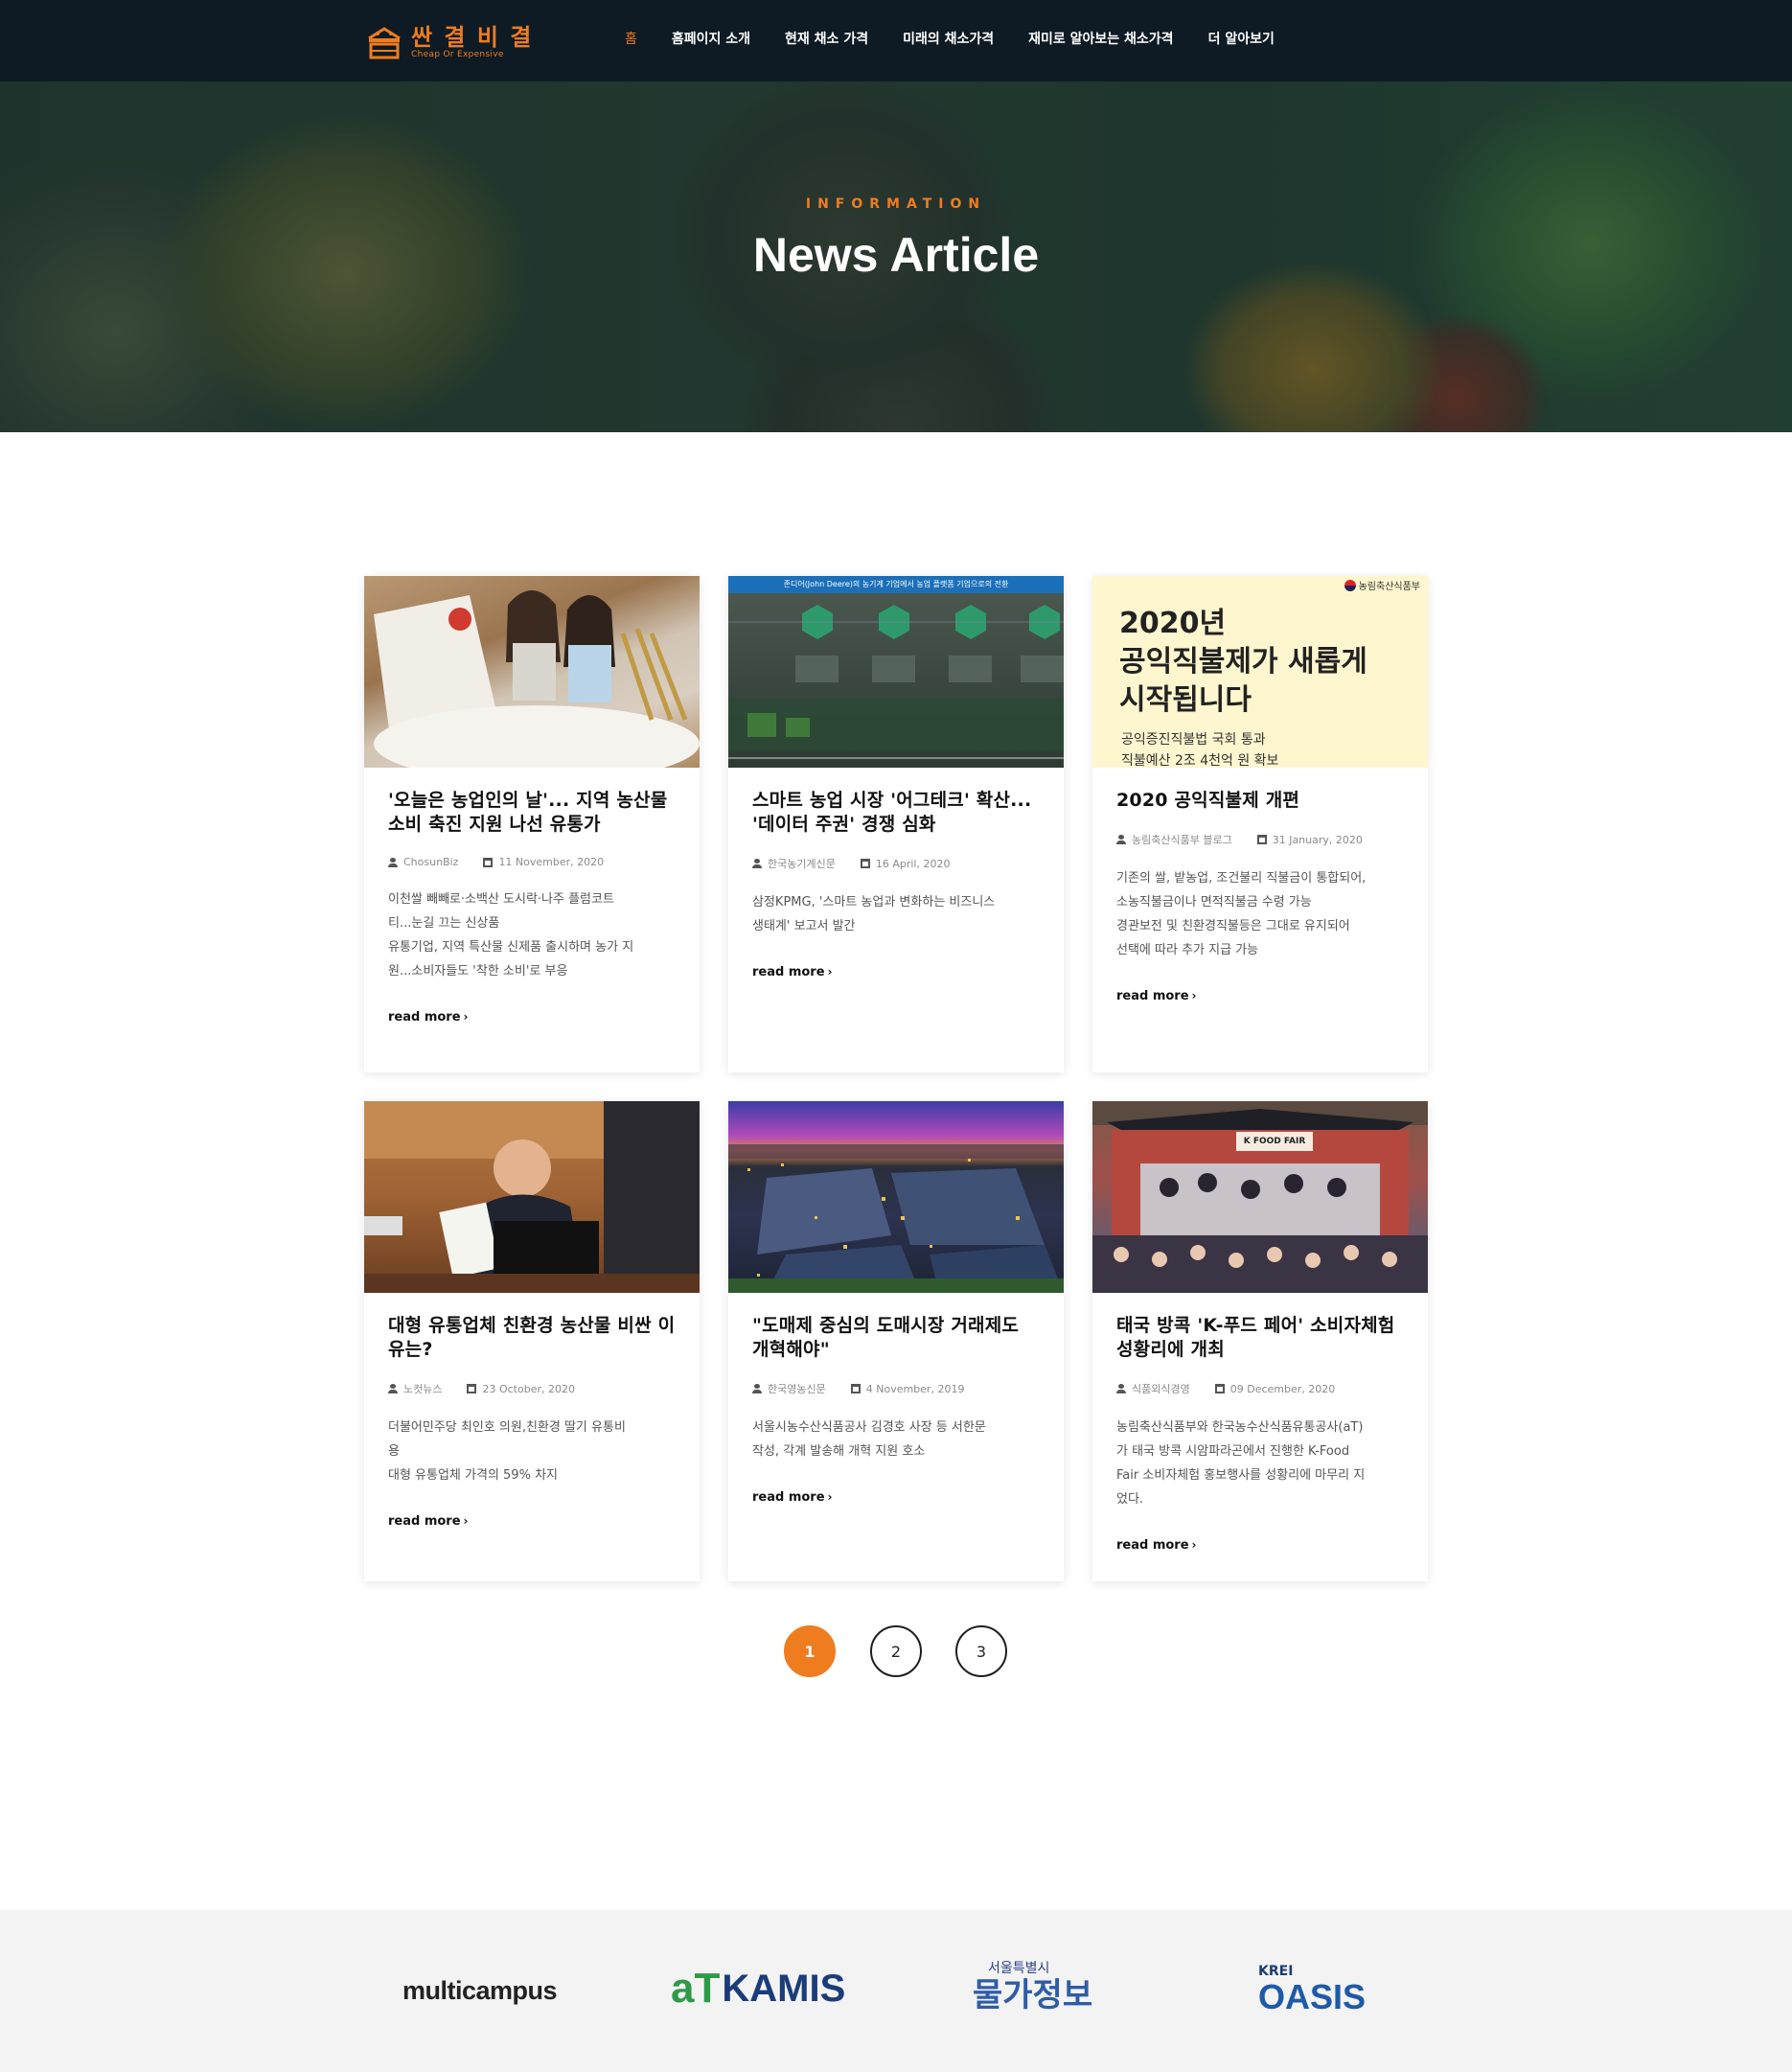  I want to click on article-date: 31 January, 2020, so click(1317, 839).